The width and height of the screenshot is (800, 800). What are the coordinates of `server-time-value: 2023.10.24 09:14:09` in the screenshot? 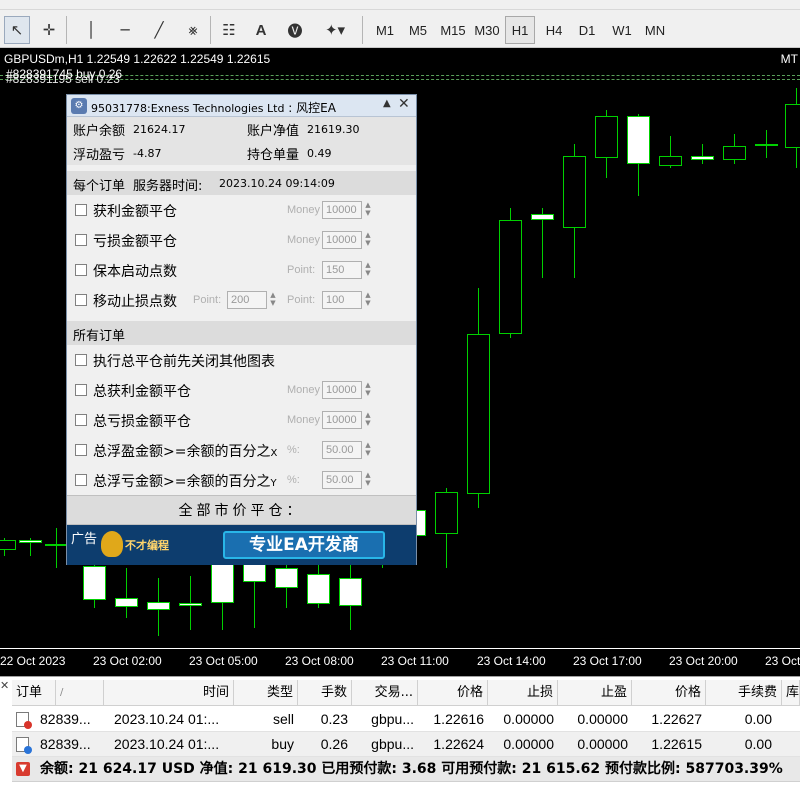 It's located at (277, 183).